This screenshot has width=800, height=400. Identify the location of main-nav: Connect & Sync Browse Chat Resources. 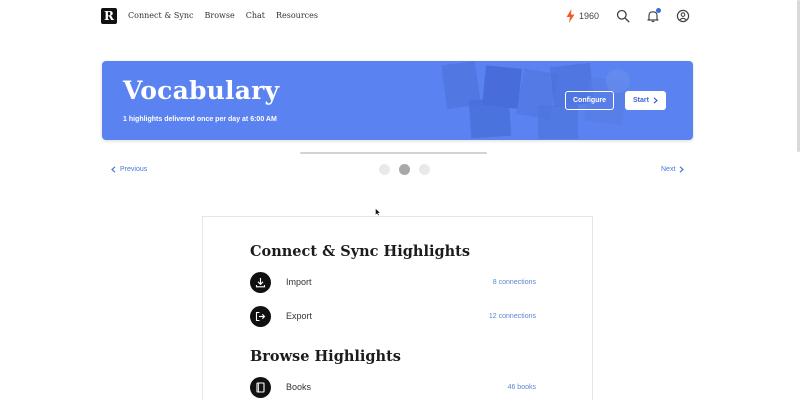
(223, 15).